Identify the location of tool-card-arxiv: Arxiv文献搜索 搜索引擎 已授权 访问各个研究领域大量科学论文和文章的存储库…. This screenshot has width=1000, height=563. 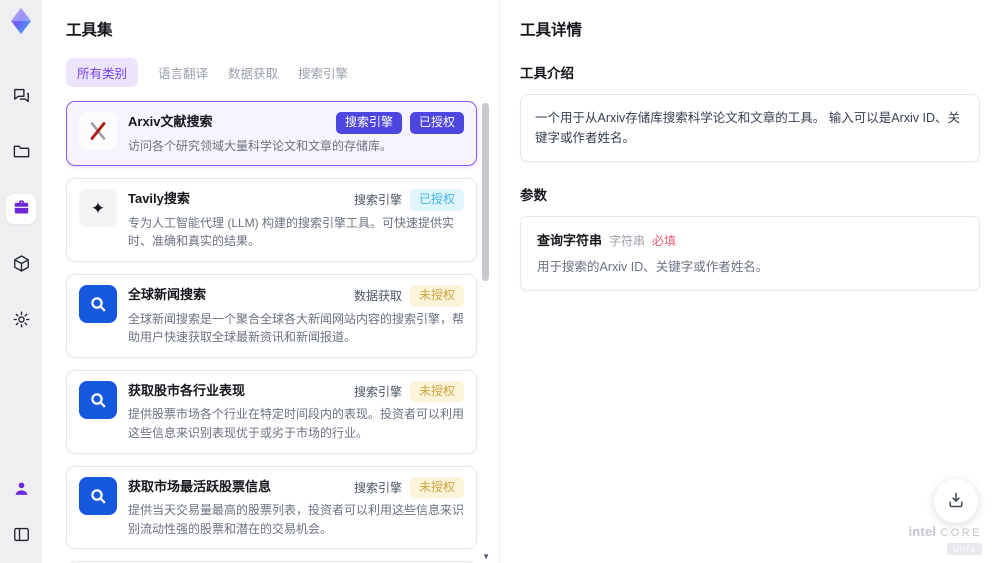
(271, 134).